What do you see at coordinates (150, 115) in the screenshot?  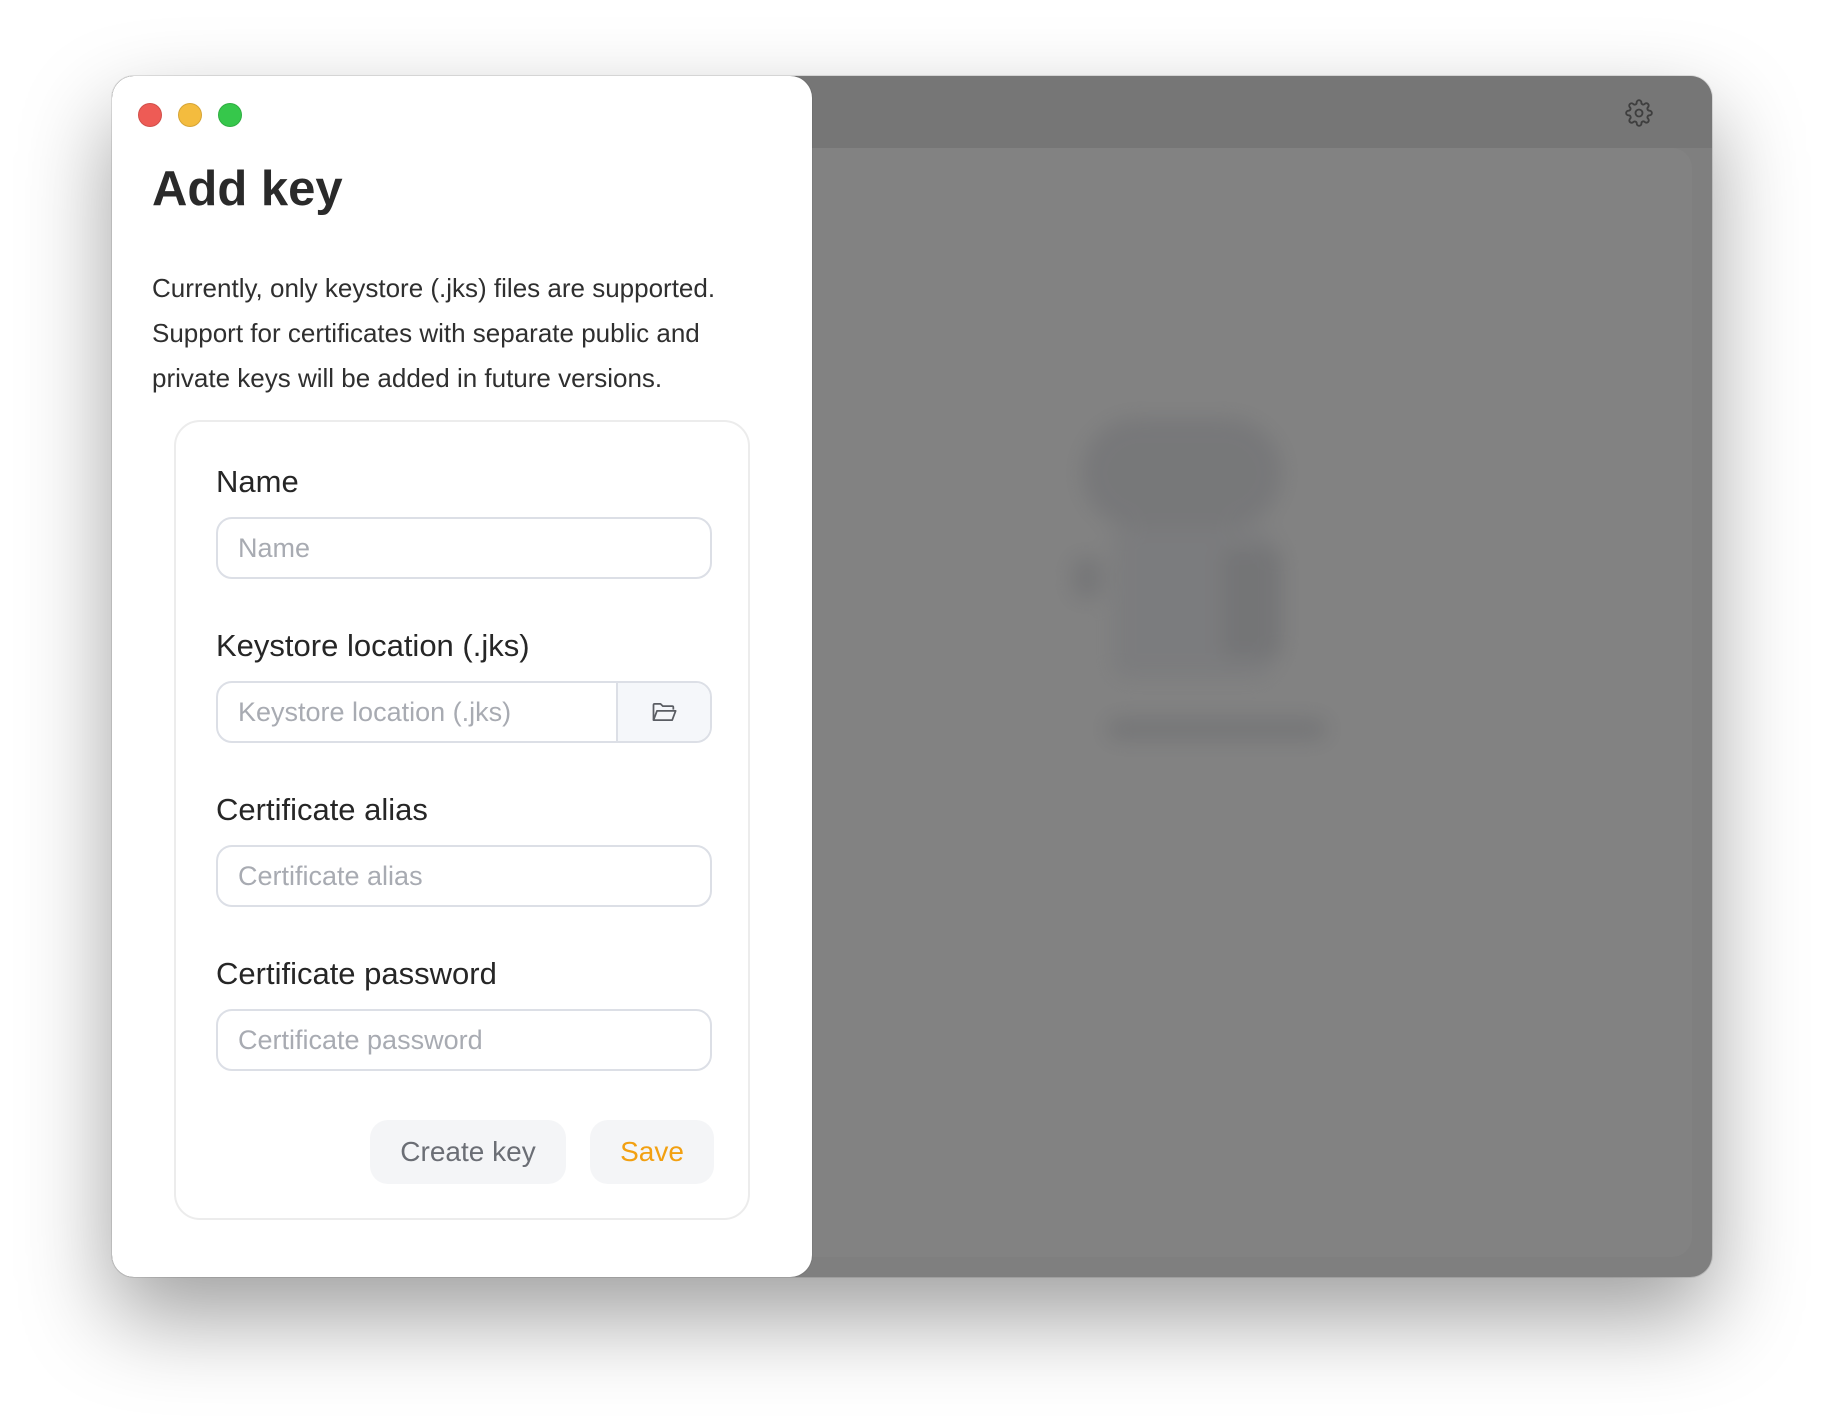 I see `close-window-button` at bounding box center [150, 115].